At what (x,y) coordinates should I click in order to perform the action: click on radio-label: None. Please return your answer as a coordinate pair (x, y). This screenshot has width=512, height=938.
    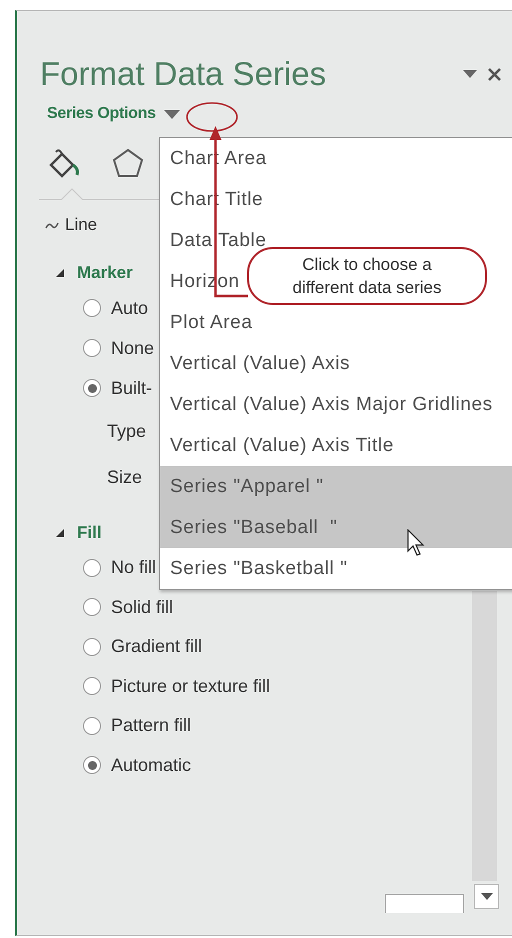
    Looking at the image, I should click on (132, 348).